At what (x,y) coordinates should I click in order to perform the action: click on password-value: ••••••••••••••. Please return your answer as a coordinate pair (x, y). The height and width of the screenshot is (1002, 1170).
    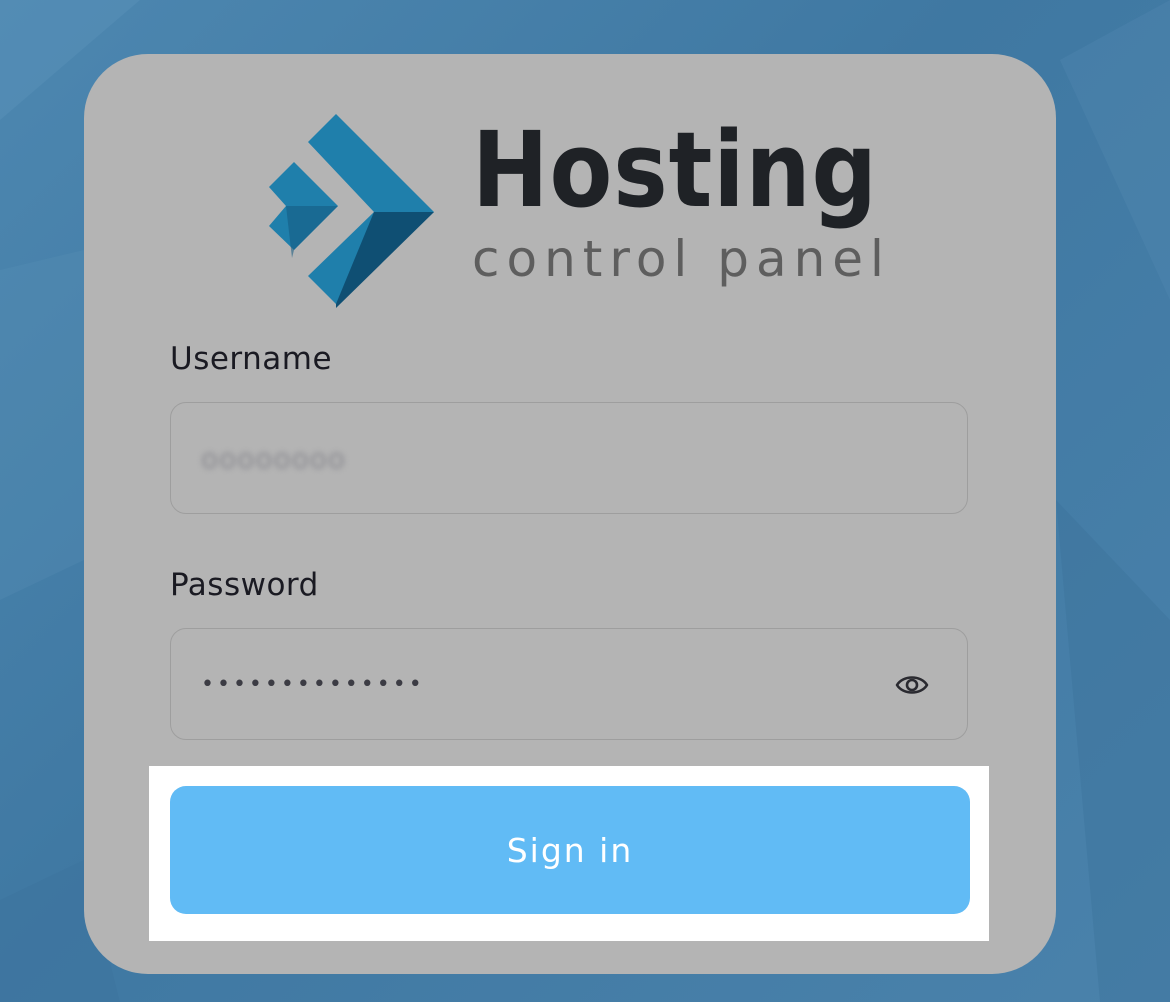
    Looking at the image, I should click on (313, 684).